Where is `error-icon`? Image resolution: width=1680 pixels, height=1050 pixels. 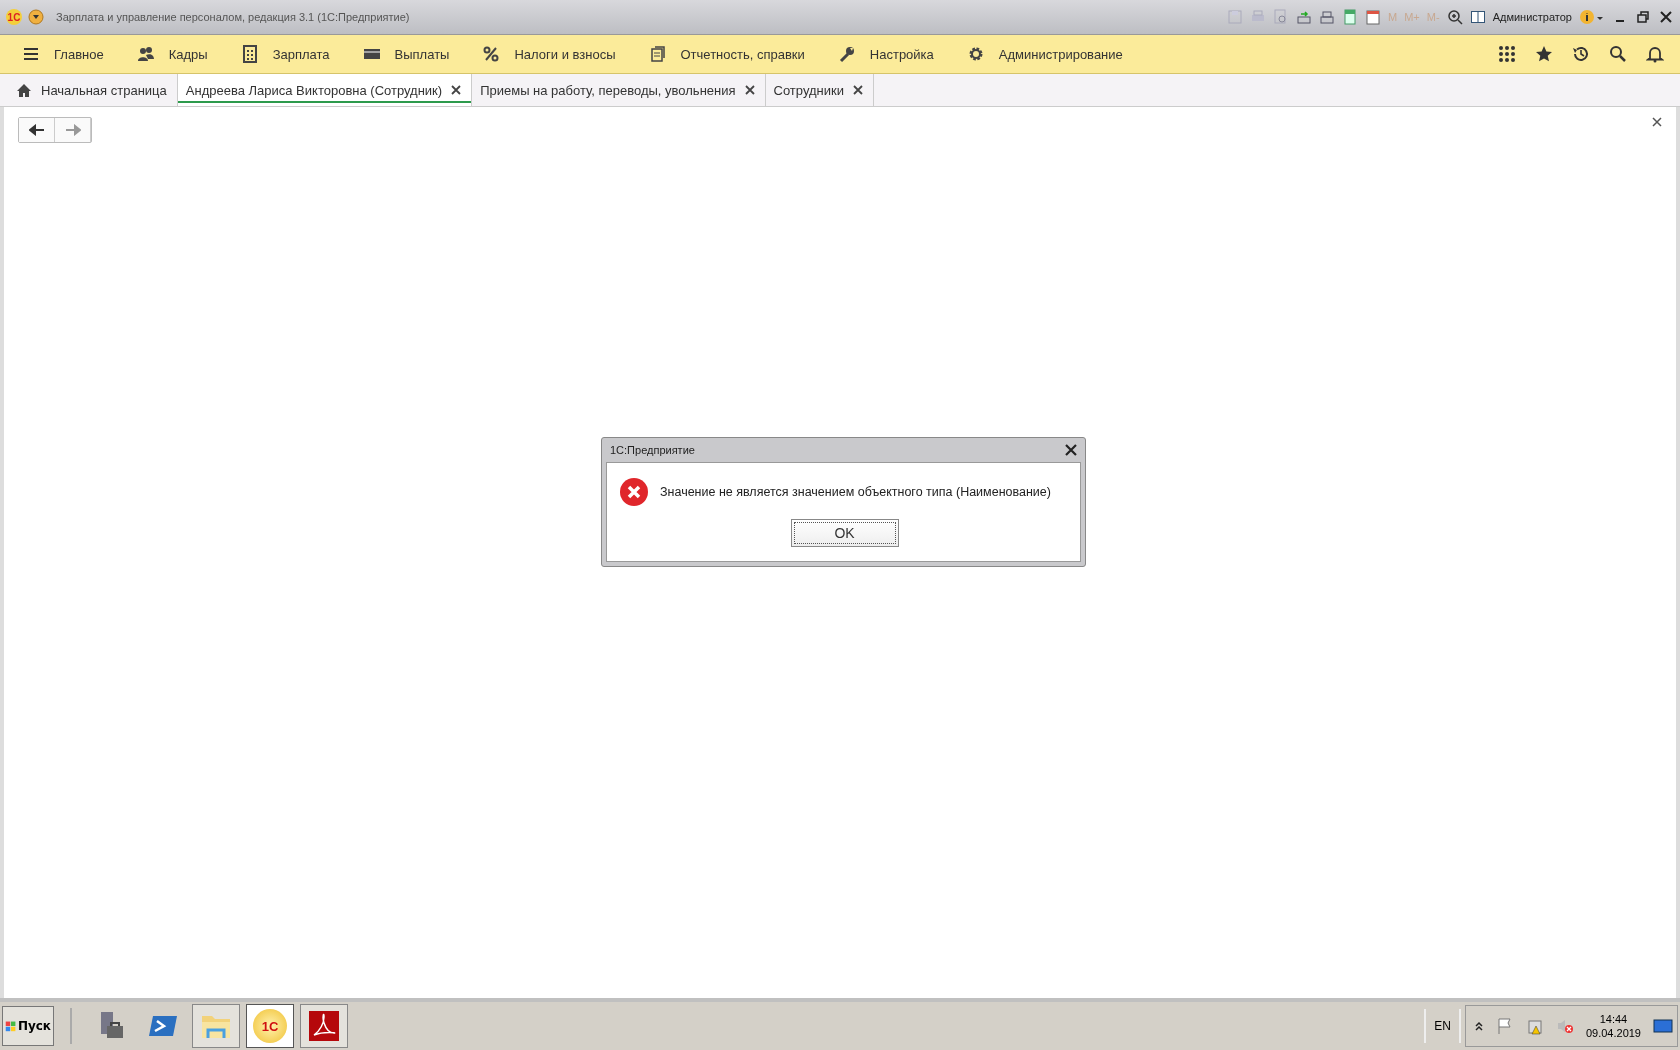
error-icon is located at coordinates (634, 492).